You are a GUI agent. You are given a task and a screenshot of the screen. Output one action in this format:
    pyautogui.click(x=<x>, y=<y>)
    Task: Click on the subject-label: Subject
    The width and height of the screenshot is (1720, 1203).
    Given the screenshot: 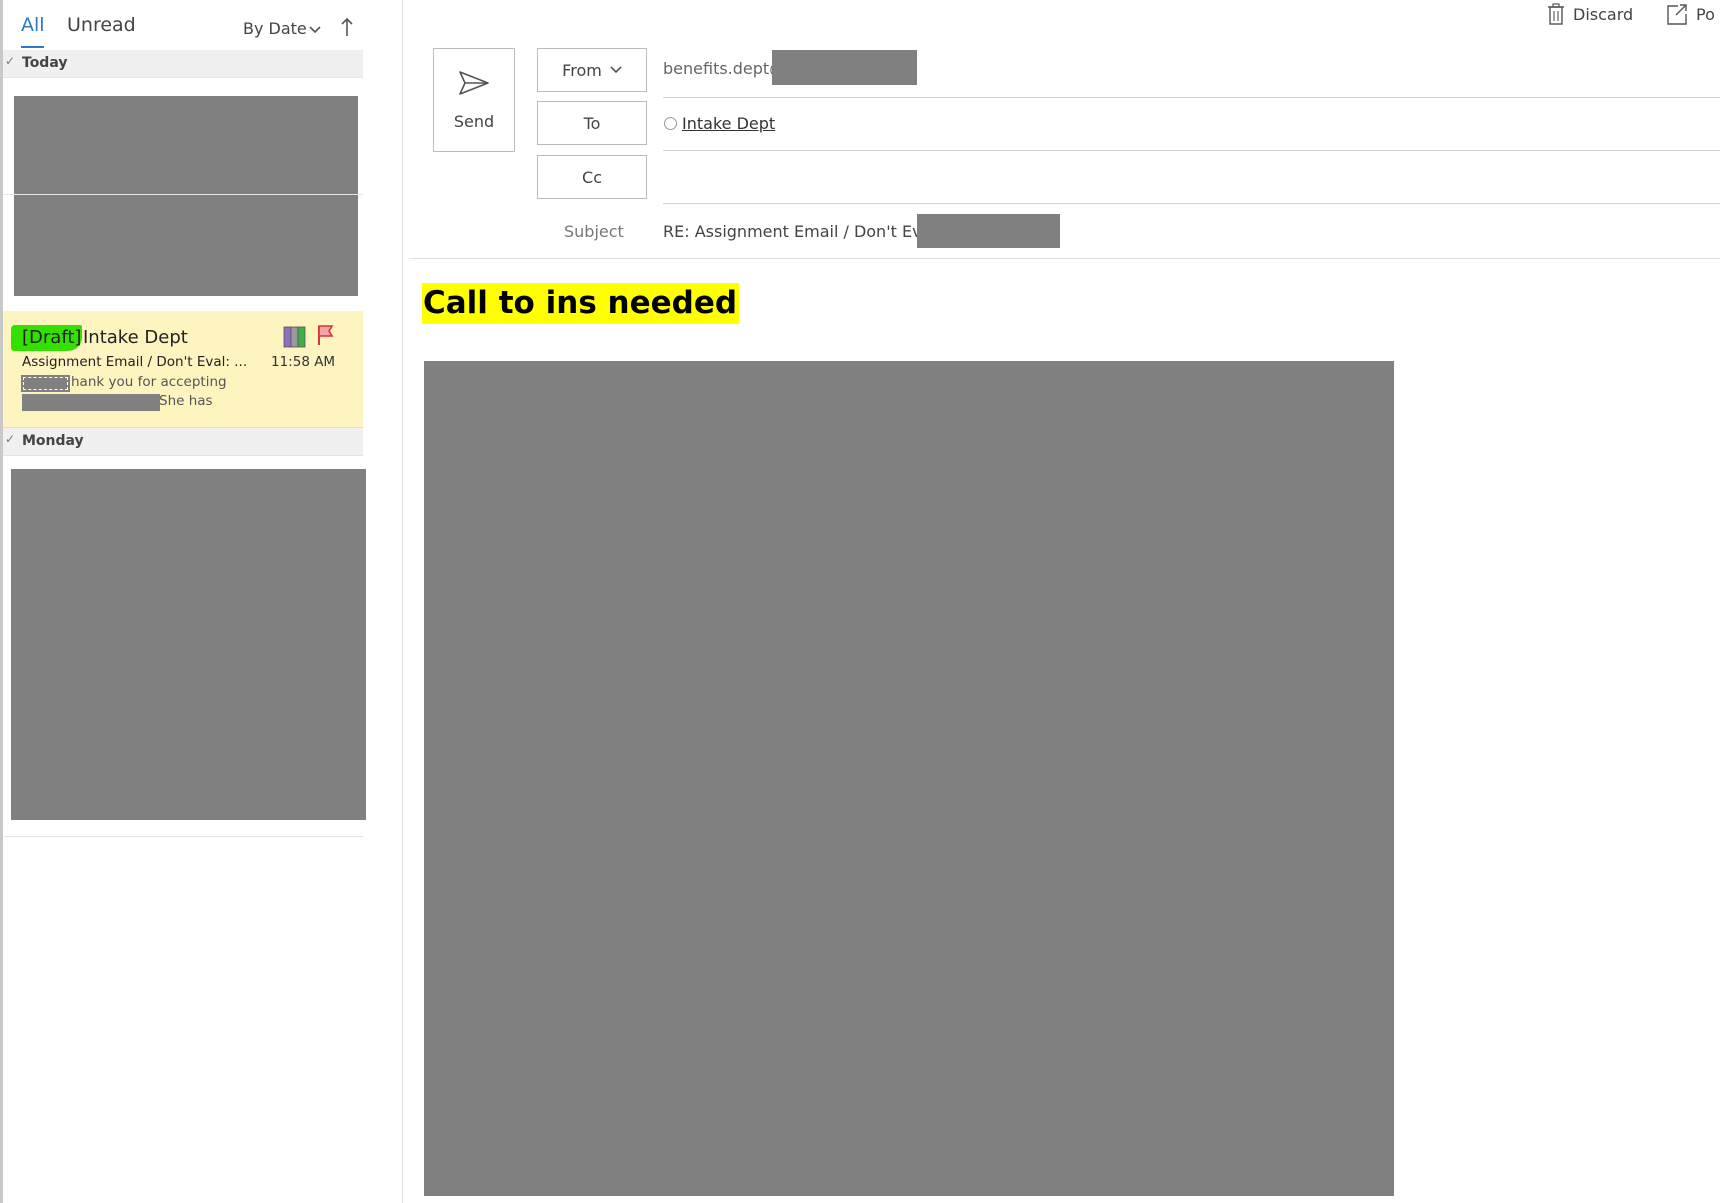 What is the action you would take?
    pyautogui.click(x=594, y=231)
    